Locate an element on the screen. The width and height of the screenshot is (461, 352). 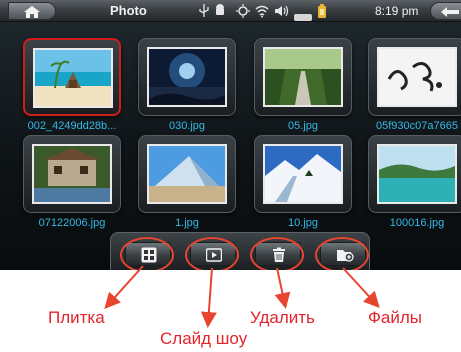
annotation-files: Файлы is located at coordinates (395, 317).